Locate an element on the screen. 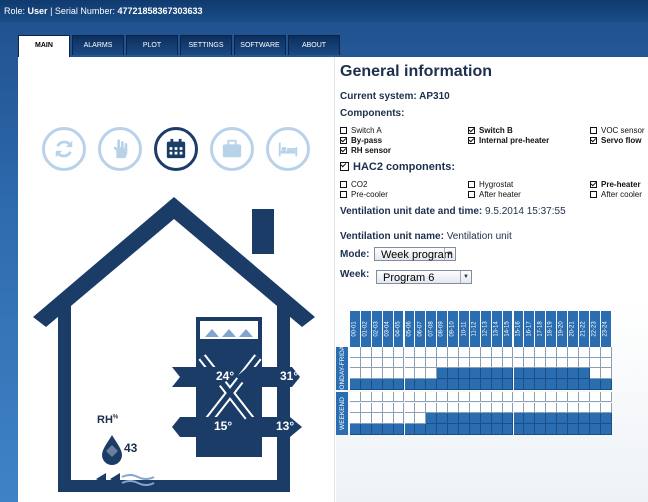 Image resolution: width=648 pixels, height=502 pixels. week-program-button is located at coordinates (176, 149).